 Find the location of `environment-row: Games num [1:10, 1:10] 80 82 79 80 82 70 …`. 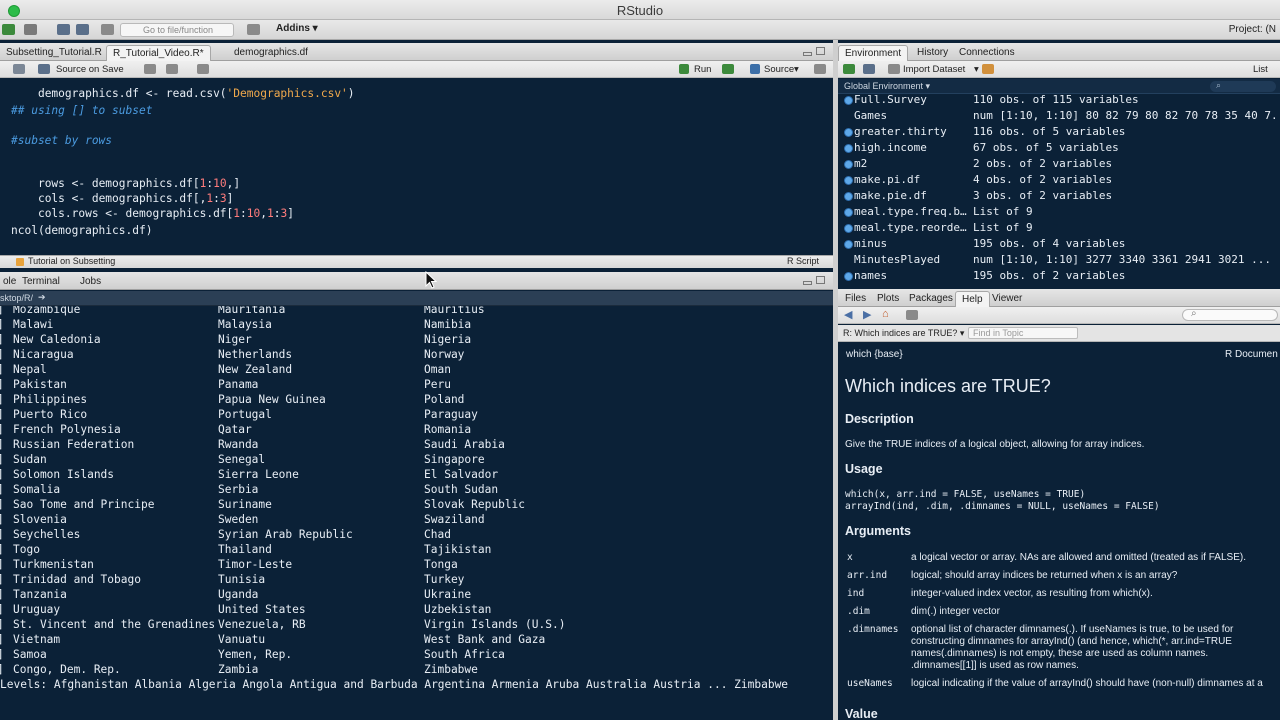

environment-row: Games num [1:10, 1:10] 80 82 79 80 82 70 … is located at coordinates (1059, 117).